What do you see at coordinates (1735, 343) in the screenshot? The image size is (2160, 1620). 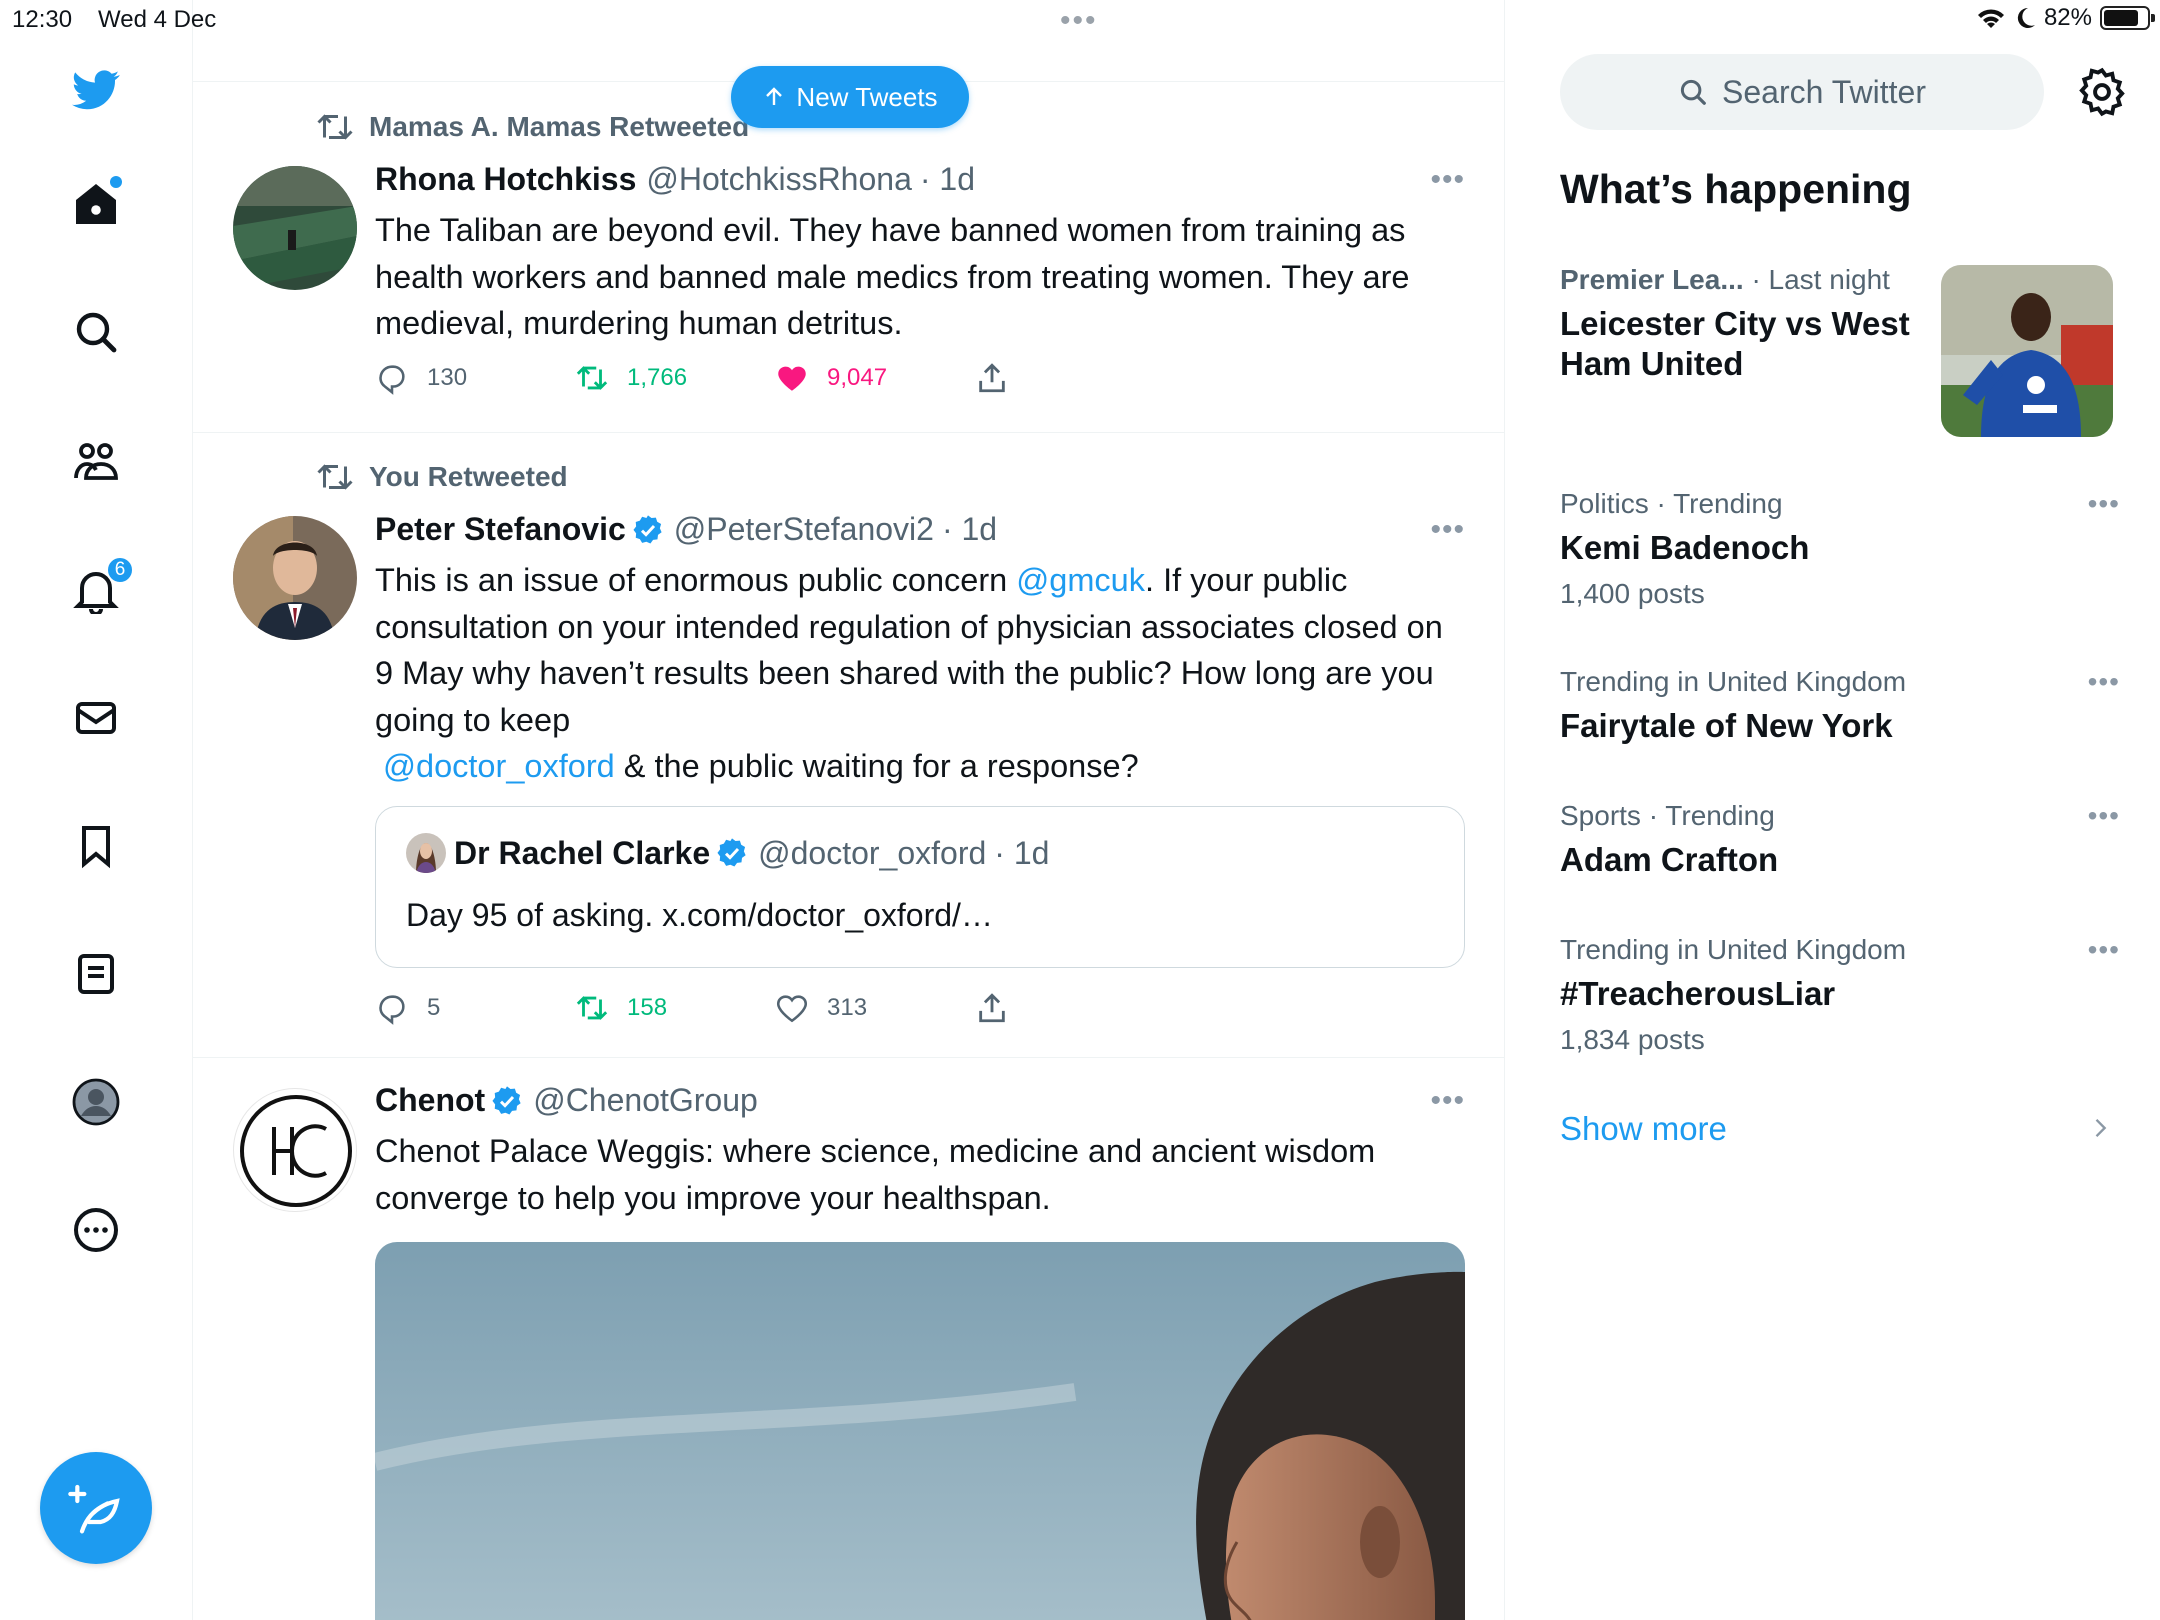 I see `trend-title: Leicester City vs West Ham United` at bounding box center [1735, 343].